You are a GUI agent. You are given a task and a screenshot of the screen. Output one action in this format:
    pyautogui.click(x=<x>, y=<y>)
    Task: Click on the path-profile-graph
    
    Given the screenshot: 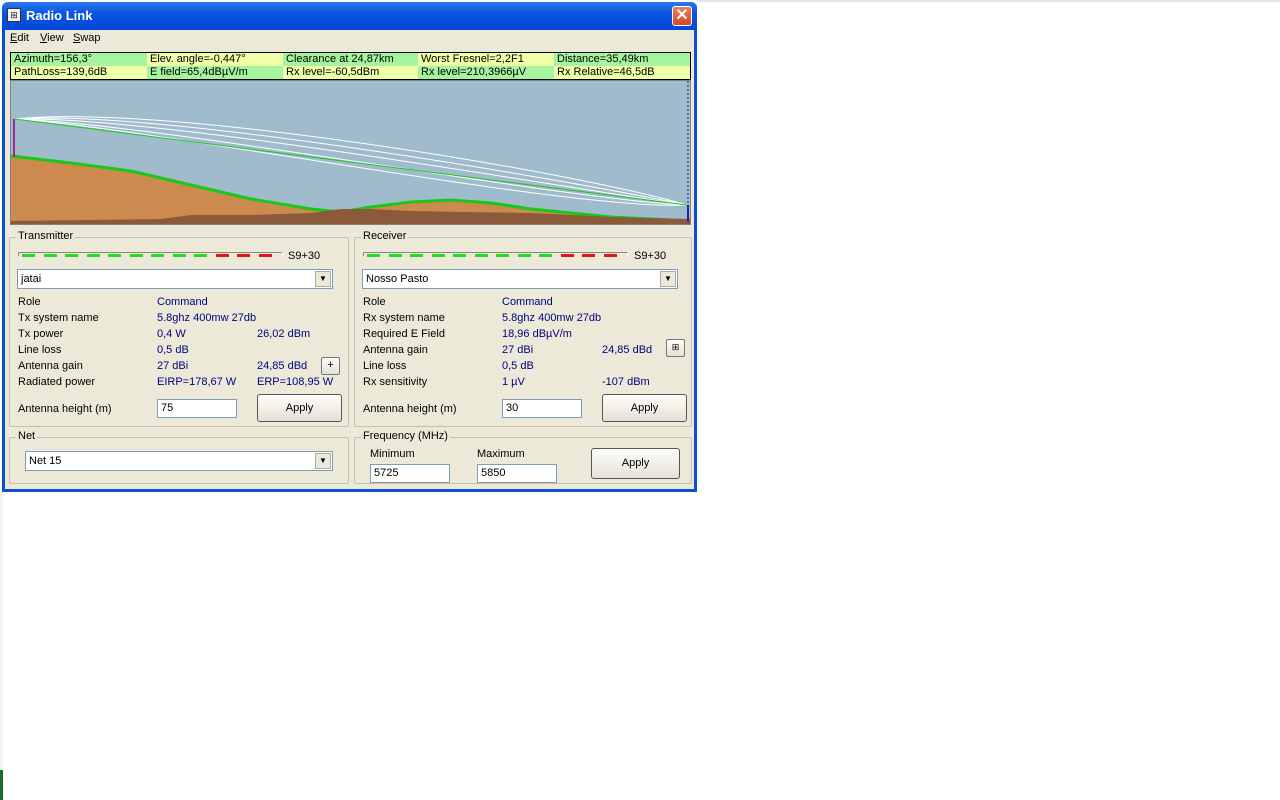 What is the action you would take?
    pyautogui.click(x=350, y=152)
    